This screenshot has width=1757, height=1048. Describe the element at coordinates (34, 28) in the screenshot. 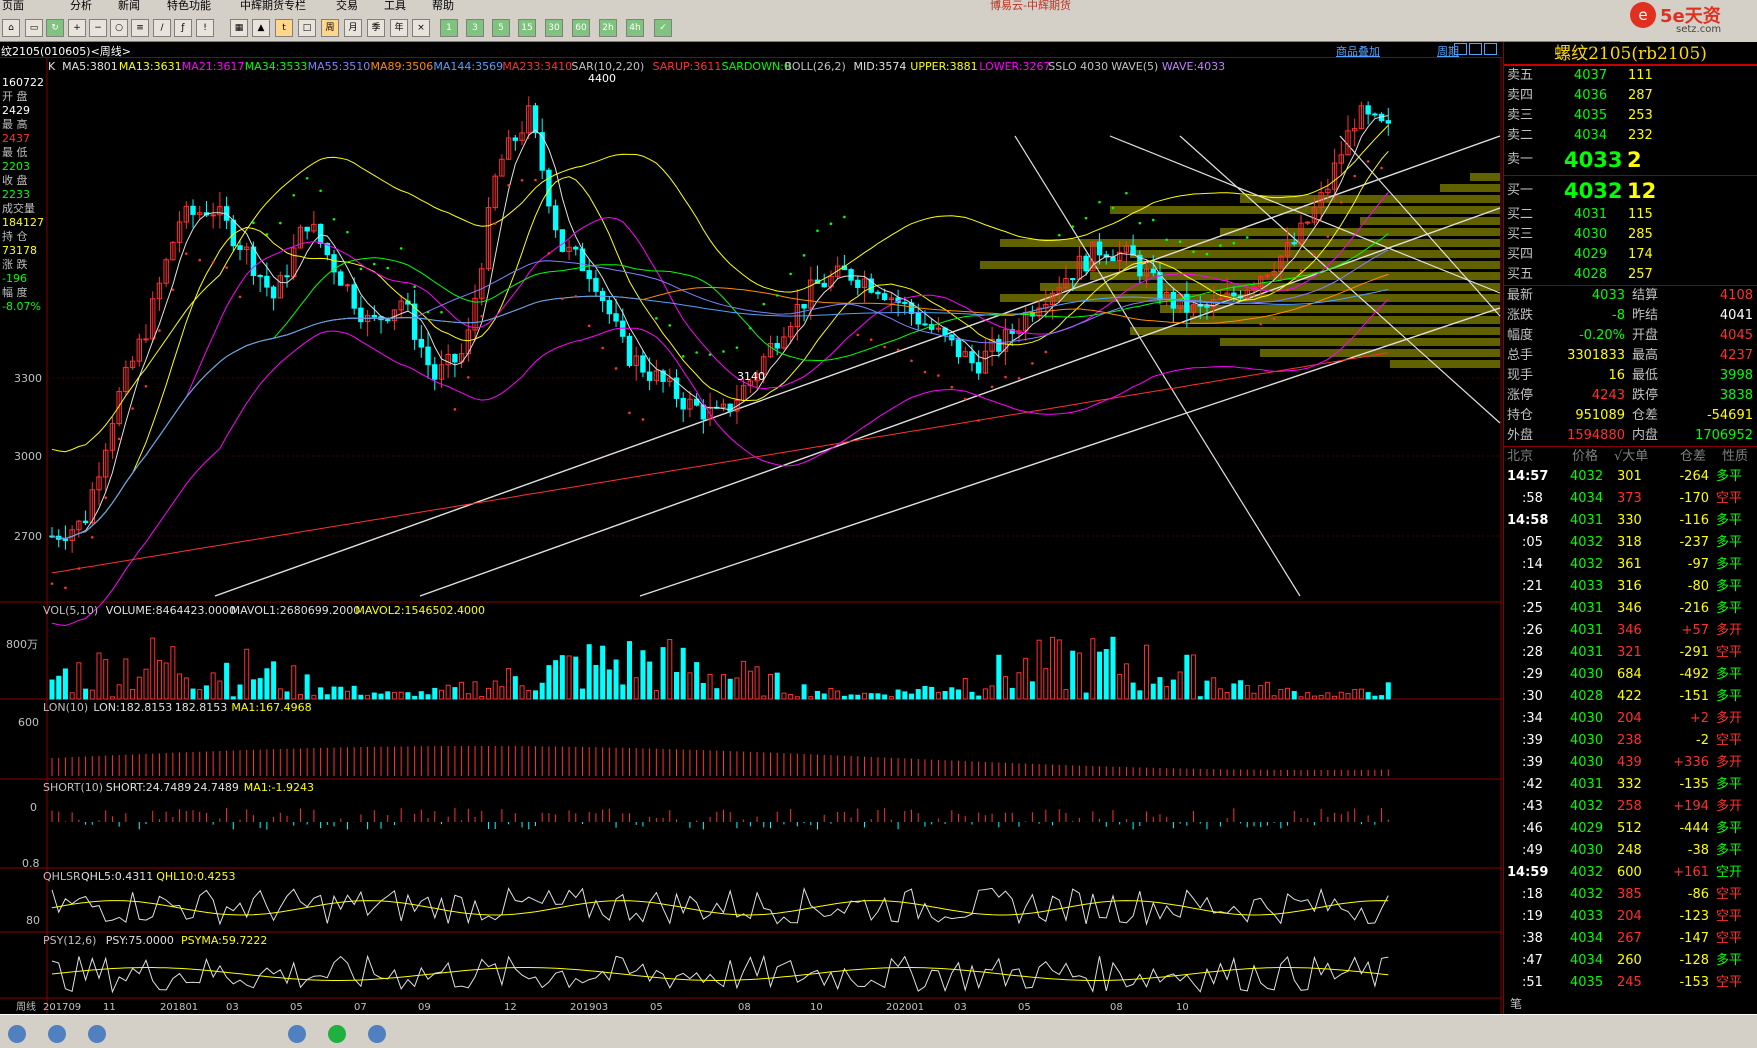

I see `folder-icon: ▭` at that location.